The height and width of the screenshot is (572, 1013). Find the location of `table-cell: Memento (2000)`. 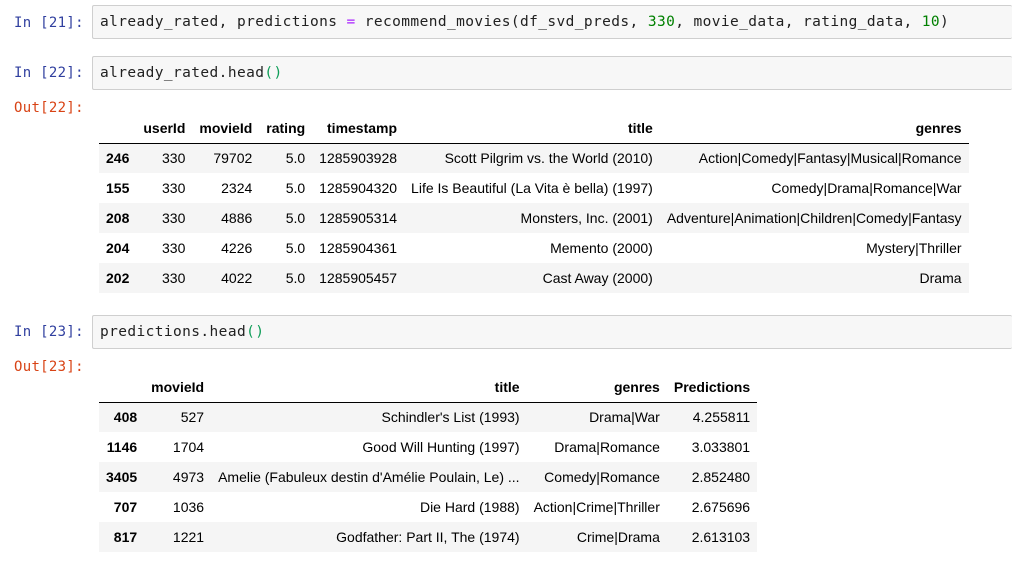

table-cell: Memento (2000) is located at coordinates (601, 248).